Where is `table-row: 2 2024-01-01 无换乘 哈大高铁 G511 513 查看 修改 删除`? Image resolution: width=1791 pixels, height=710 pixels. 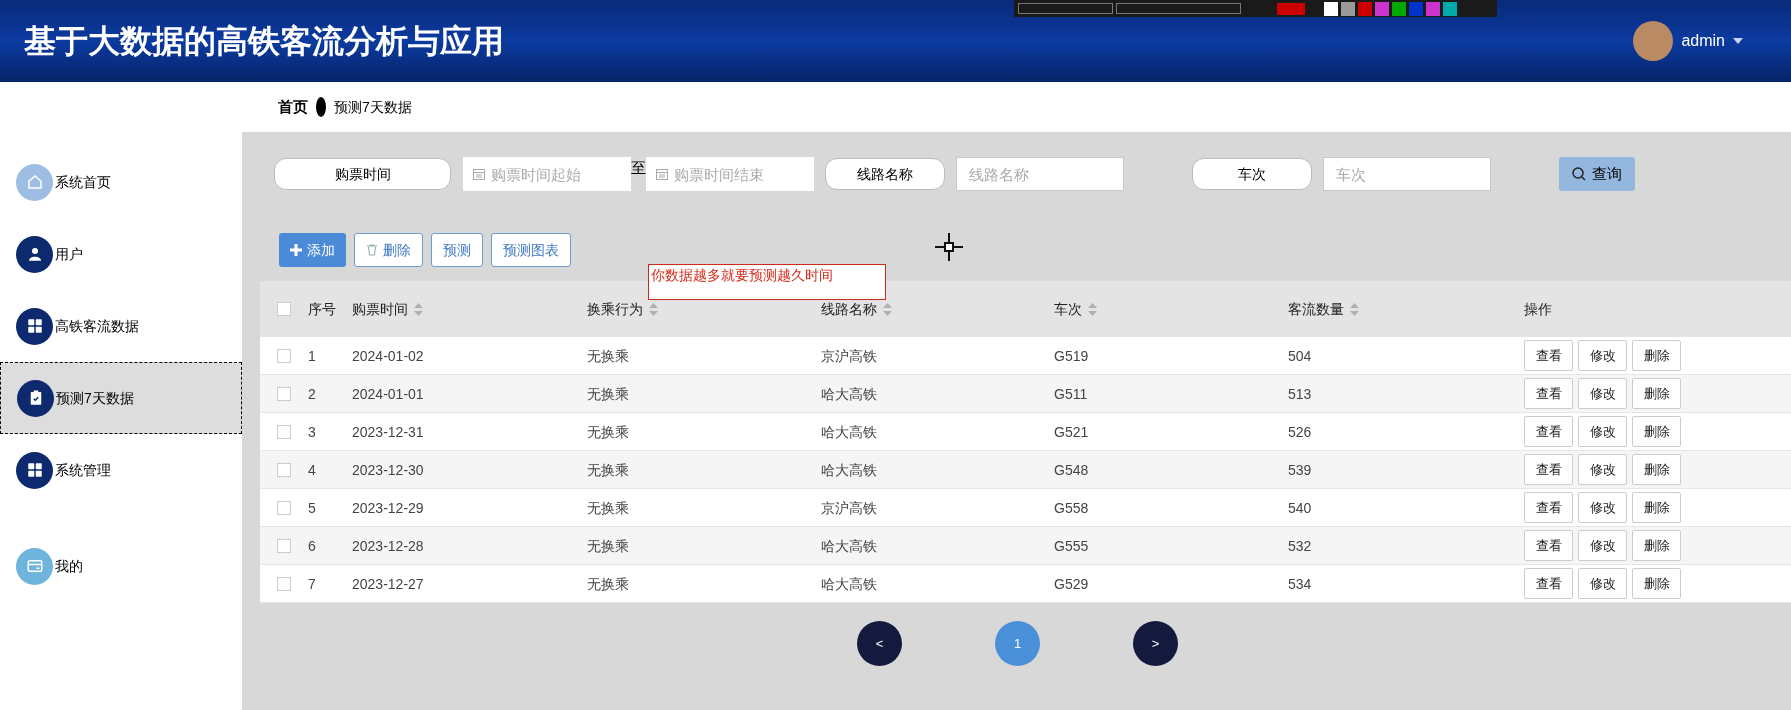
table-row: 2 2024-01-01 无换乘 哈大高铁 G511 513 查看 修改 删除 is located at coordinates (1025, 394).